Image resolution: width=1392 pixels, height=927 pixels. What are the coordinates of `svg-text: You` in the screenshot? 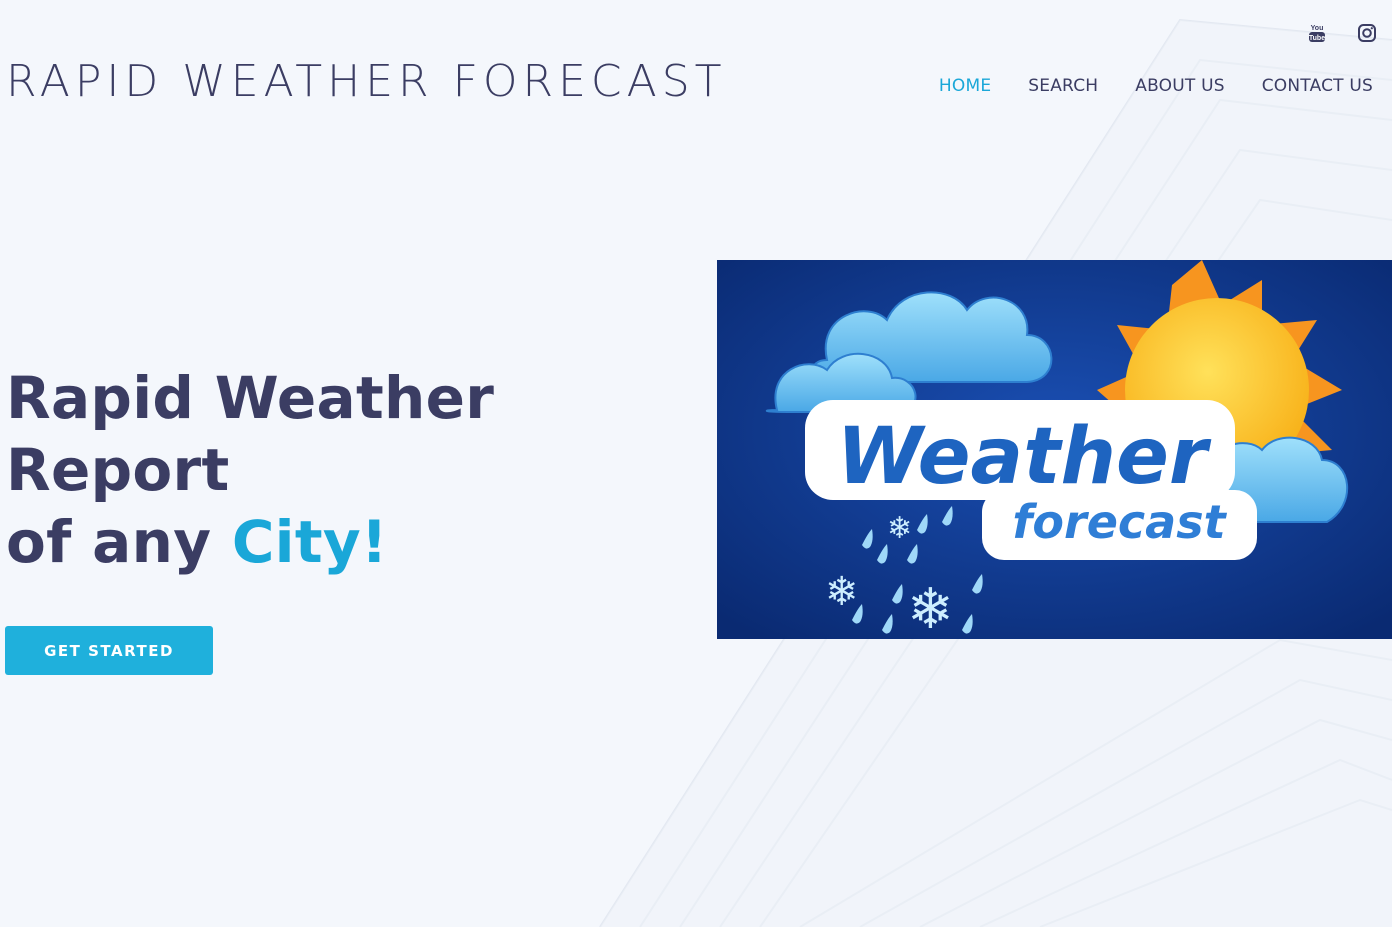 It's located at (1317, 28).